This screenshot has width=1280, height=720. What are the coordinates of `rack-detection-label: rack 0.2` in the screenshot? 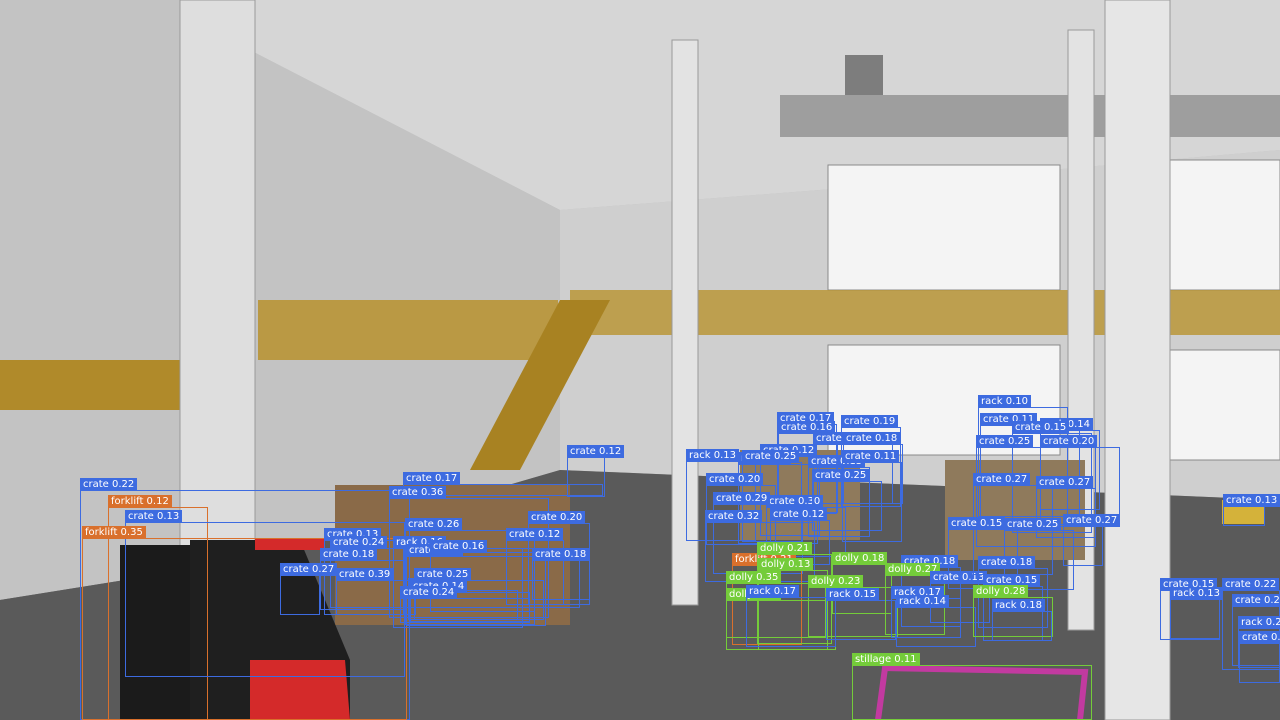 It's located at (1259, 622).